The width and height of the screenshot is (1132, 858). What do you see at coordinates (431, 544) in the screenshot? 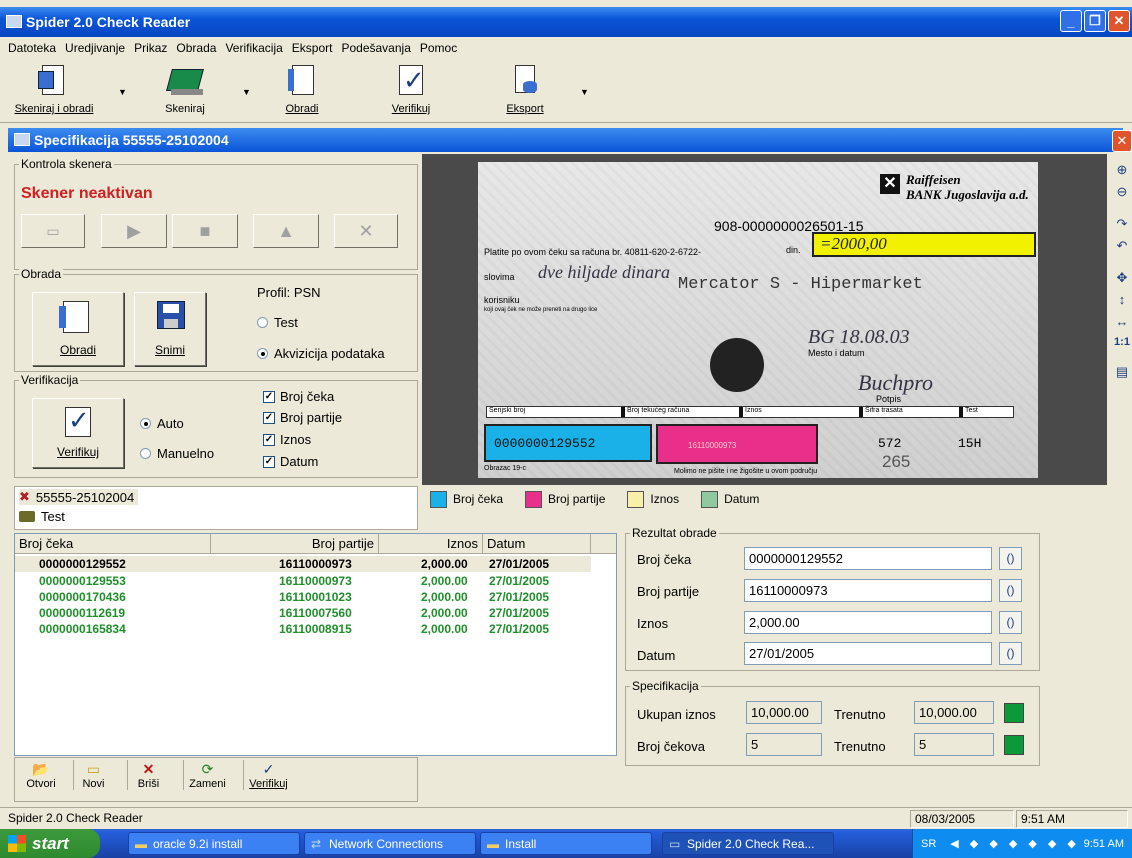
I see `column-amount: Iznos` at bounding box center [431, 544].